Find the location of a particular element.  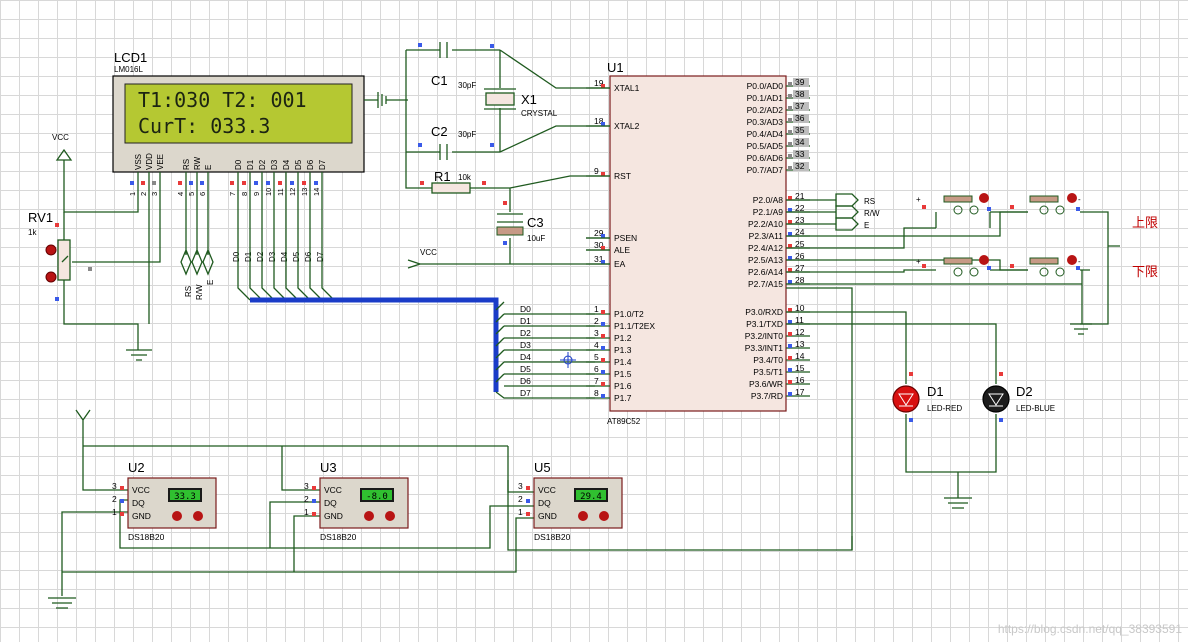

mcu-pin-num-right: 36 is located at coordinates (800, 118).